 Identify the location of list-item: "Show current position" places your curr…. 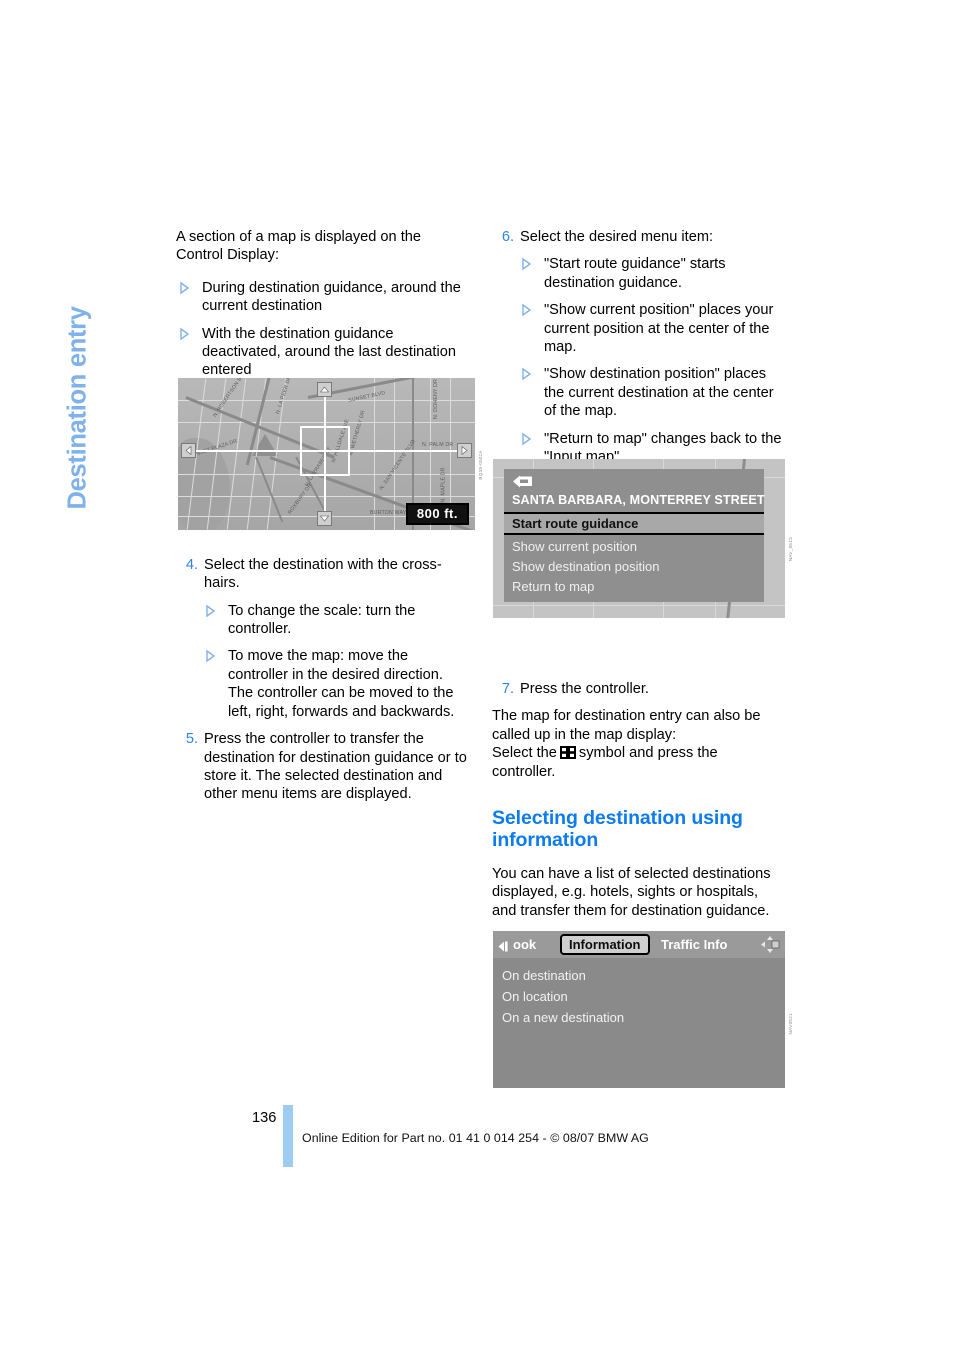
(651, 328).